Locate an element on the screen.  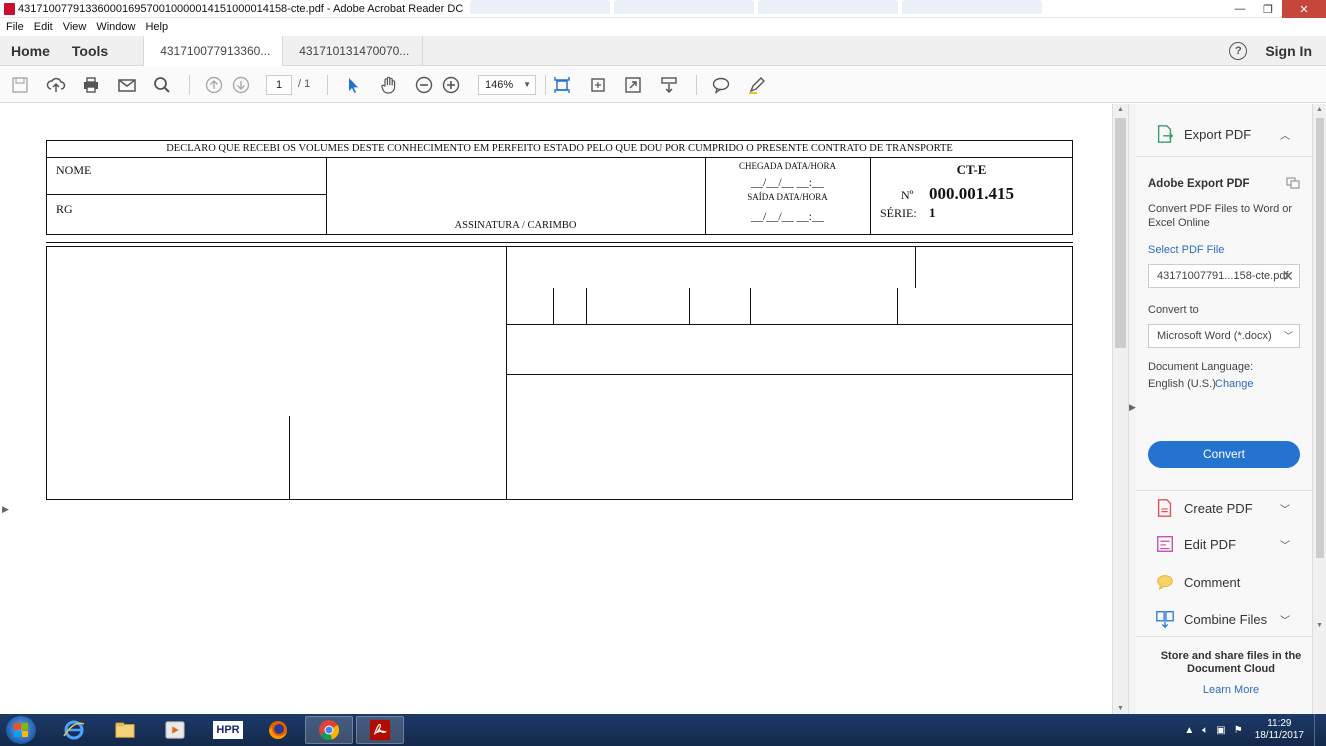
convert-button: Convert is located at coordinates (1224, 454).